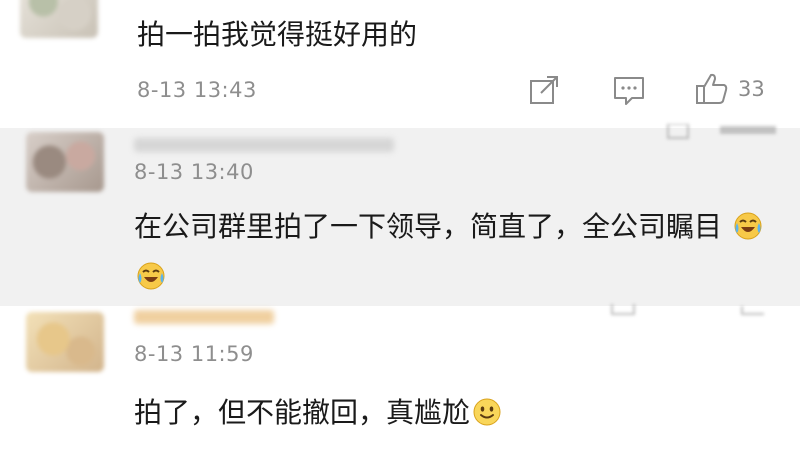  Describe the element at coordinates (428, 226) in the screenshot. I see `comment-text-body: 在公司群里拍了一下领导，简直了，全公司瞩目` at that location.